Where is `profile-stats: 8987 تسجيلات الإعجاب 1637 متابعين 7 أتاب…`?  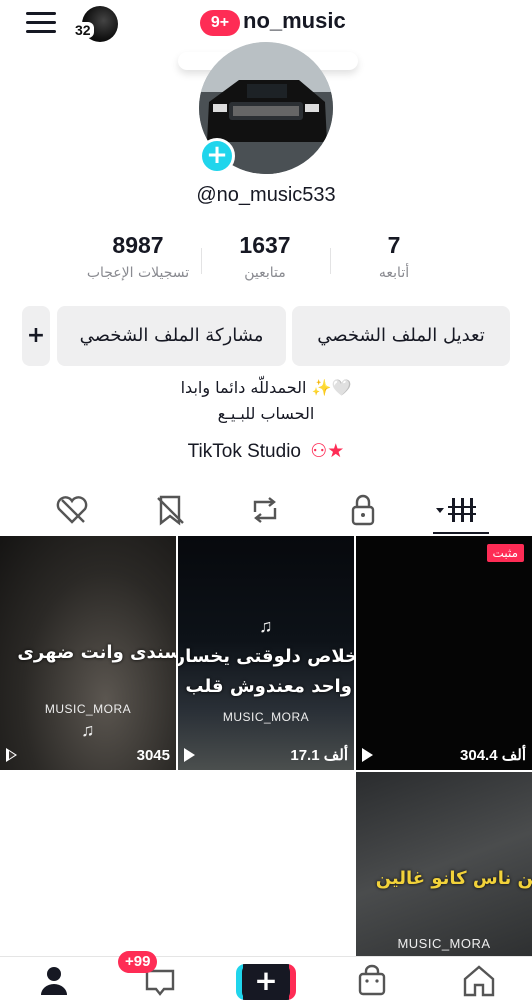
profile-stats: 8987 تسجيلات الإعجاب 1637 متابعين 7 أتاب… is located at coordinates (266, 262).